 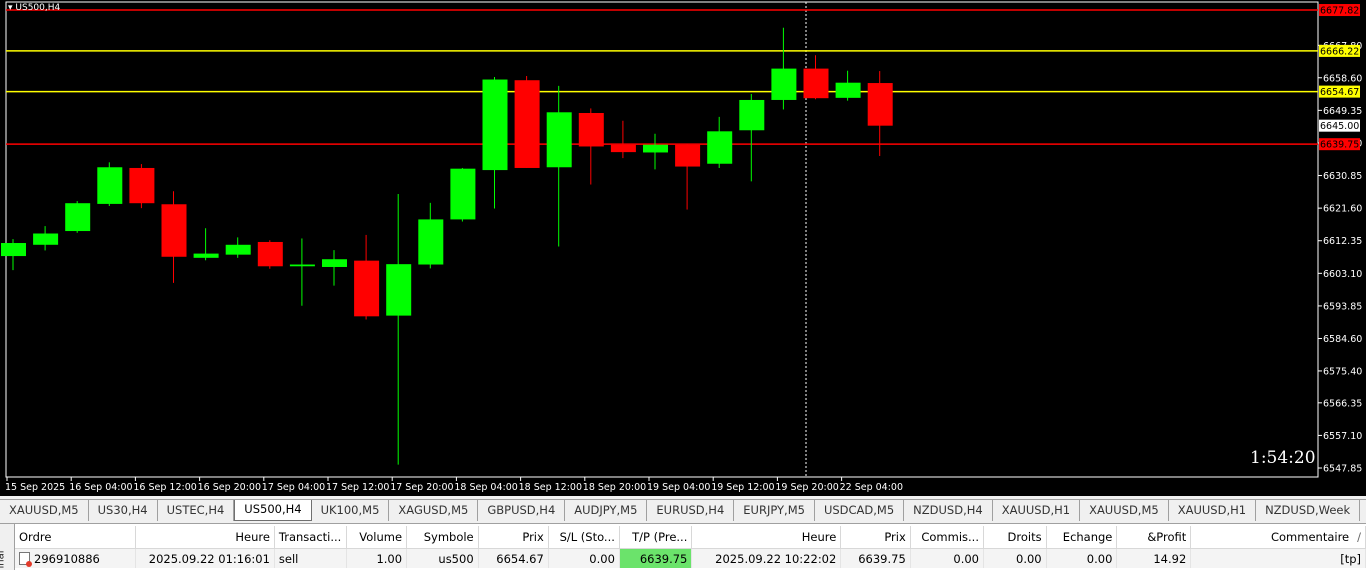 I want to click on chart-tab: EURUSD,H4, so click(x=691, y=510).